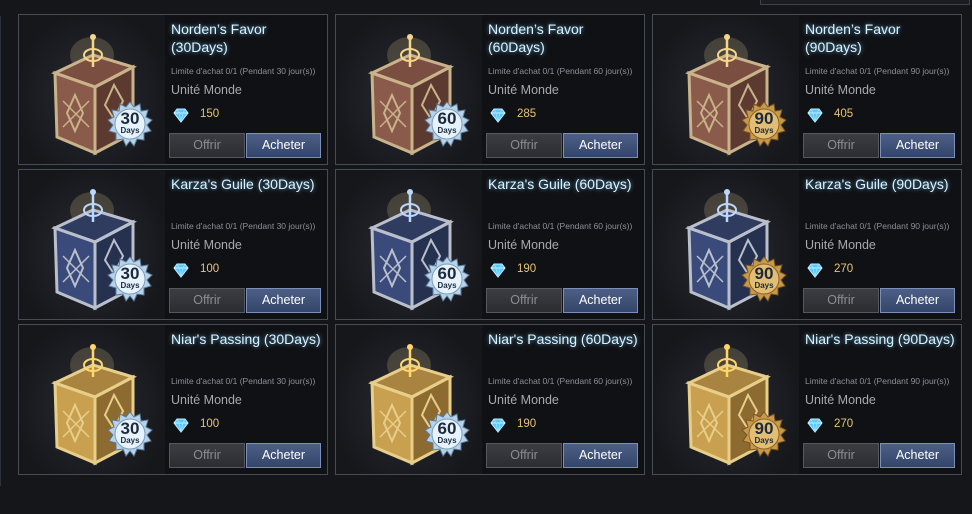  I want to click on item-title: Niar's Passing (90Days), so click(880, 339).